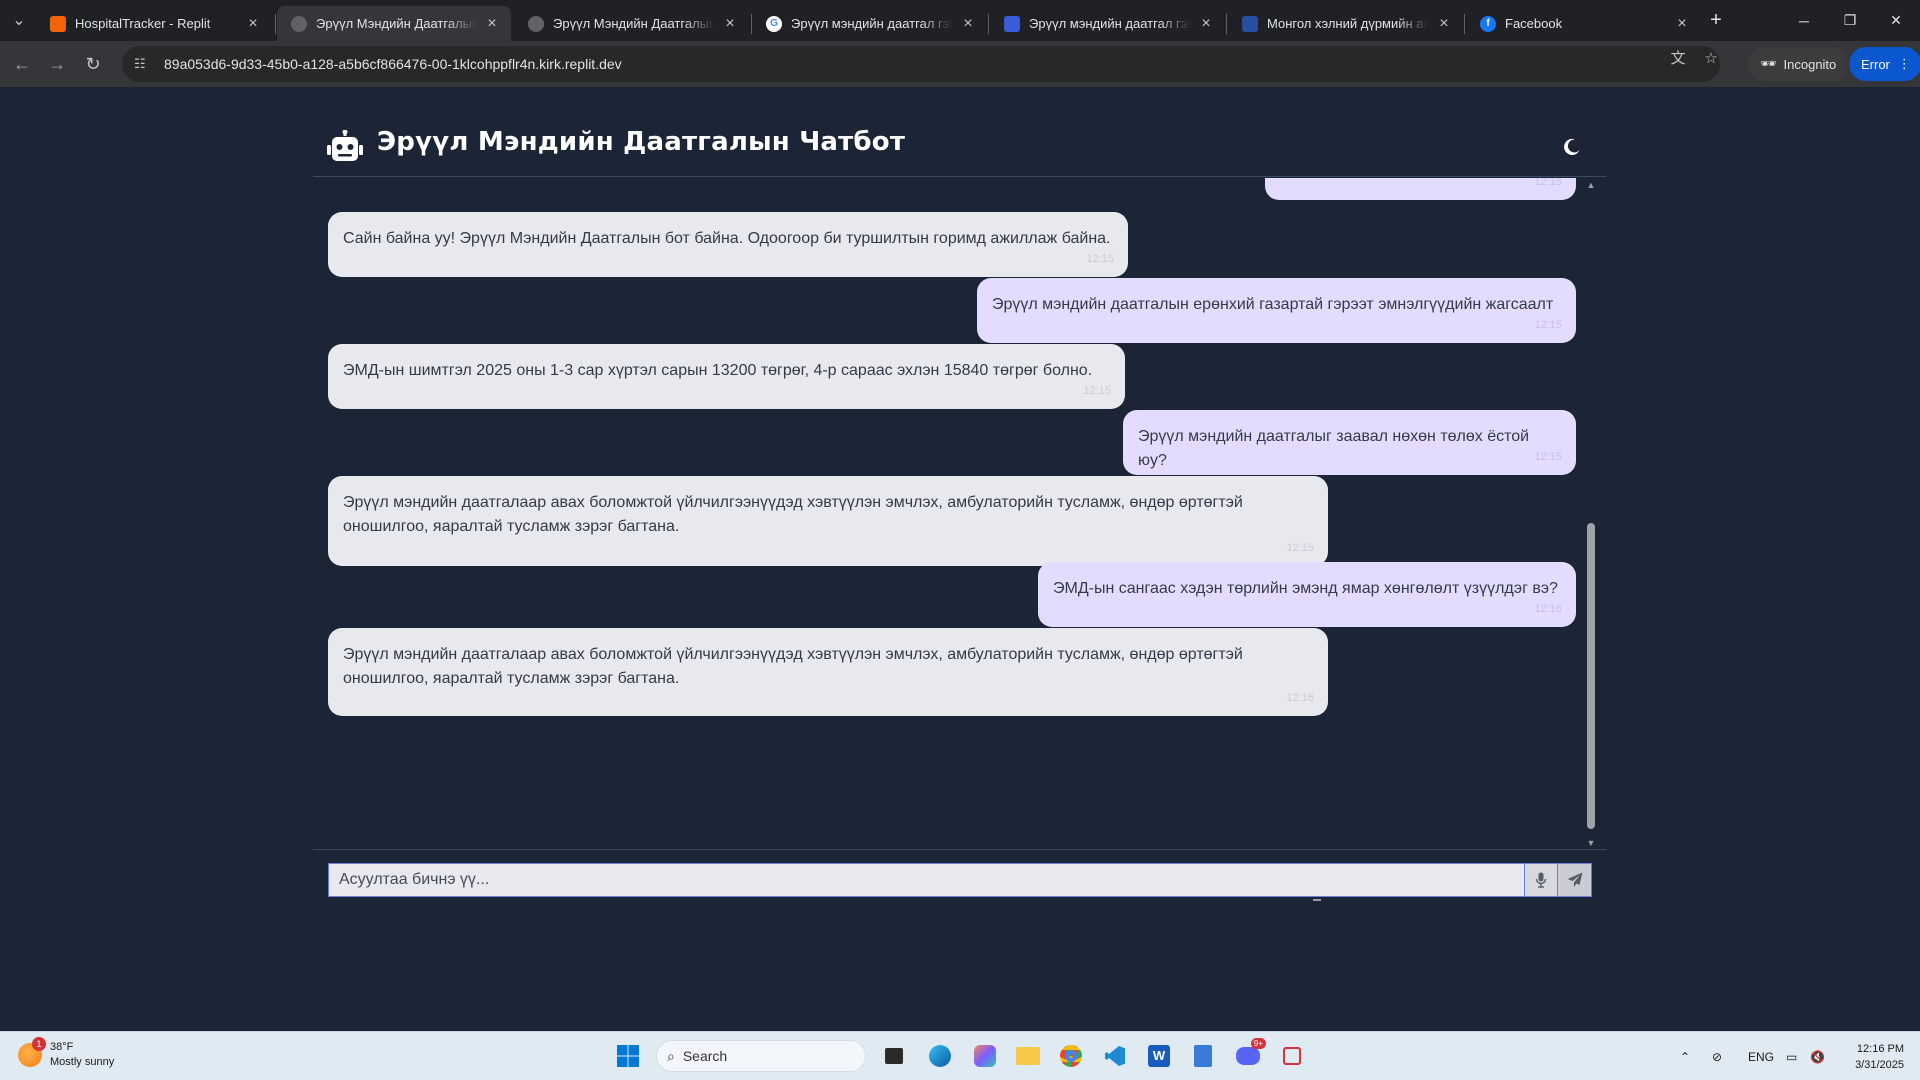  Describe the element at coordinates (1591, 185) in the screenshot. I see `scroll-up-arrow-icon: ▲` at that location.